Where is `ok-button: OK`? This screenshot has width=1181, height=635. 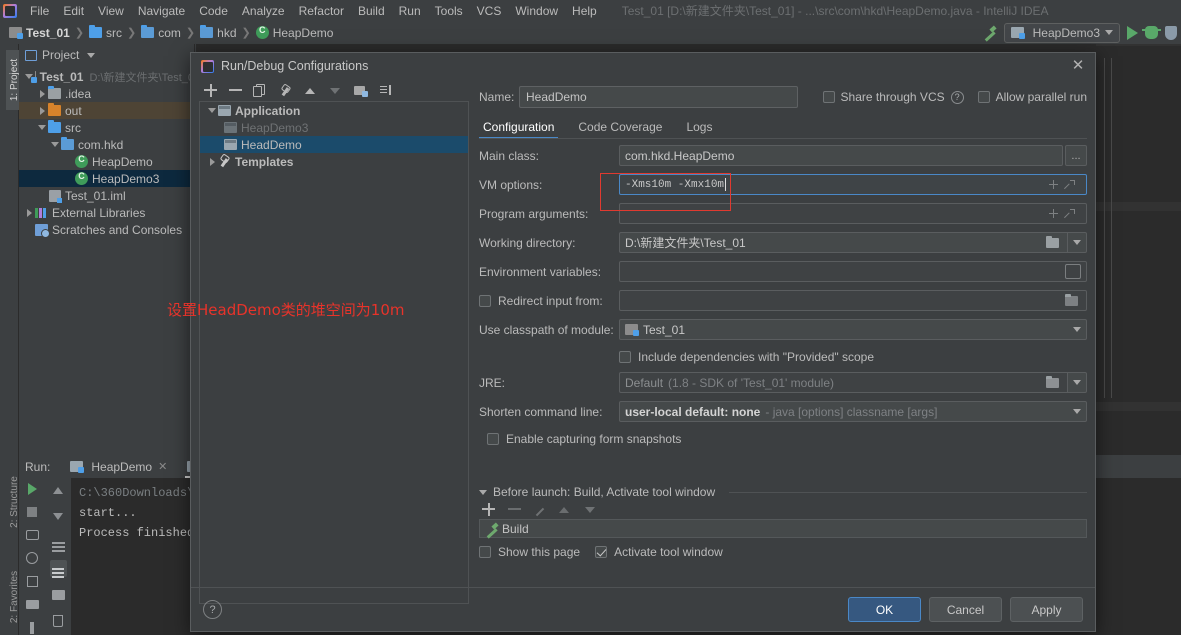 ok-button: OK is located at coordinates (884, 609).